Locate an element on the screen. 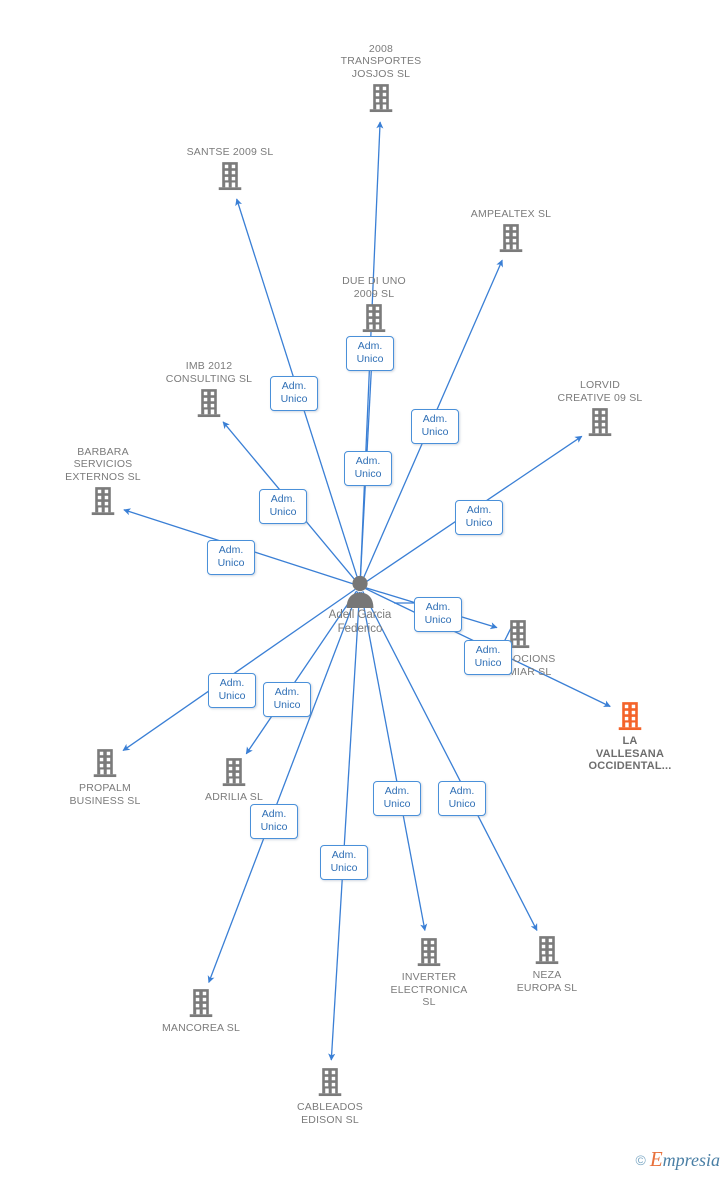 The height and width of the screenshot is (1180, 728). person-icon is located at coordinates (360, 591).